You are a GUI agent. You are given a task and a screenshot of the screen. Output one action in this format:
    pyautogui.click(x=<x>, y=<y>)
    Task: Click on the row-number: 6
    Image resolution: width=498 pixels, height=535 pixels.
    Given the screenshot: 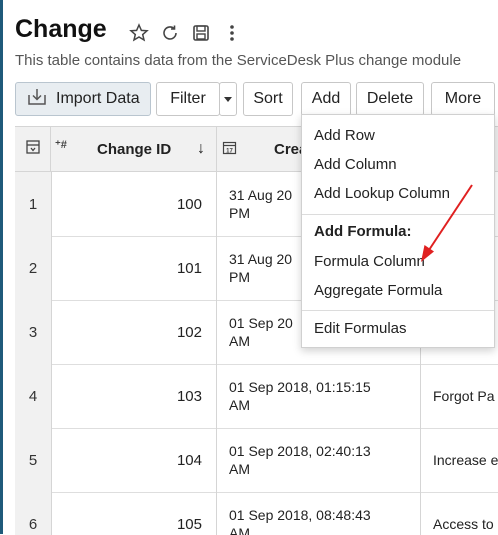 What is the action you would take?
    pyautogui.click(x=33, y=513)
    